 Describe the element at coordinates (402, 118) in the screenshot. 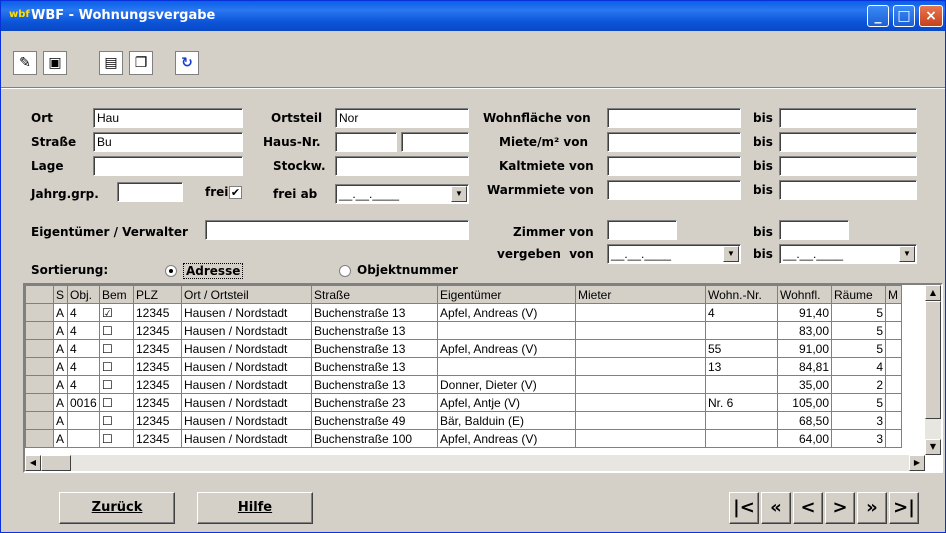

I see `ortsteil-input: Nor` at that location.